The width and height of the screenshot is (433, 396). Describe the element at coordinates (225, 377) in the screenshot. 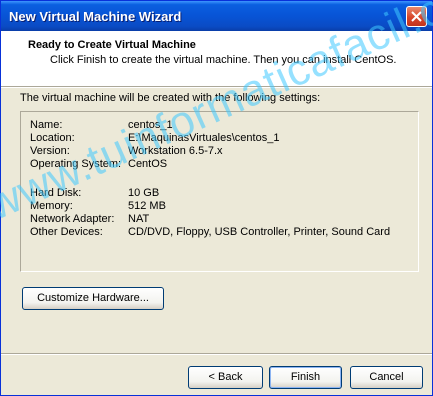

I see `back-button: < Back` at that location.